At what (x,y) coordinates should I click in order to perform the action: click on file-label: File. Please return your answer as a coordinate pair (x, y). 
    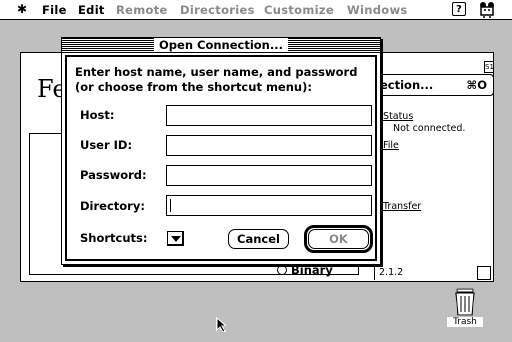
    Looking at the image, I should click on (391, 145).